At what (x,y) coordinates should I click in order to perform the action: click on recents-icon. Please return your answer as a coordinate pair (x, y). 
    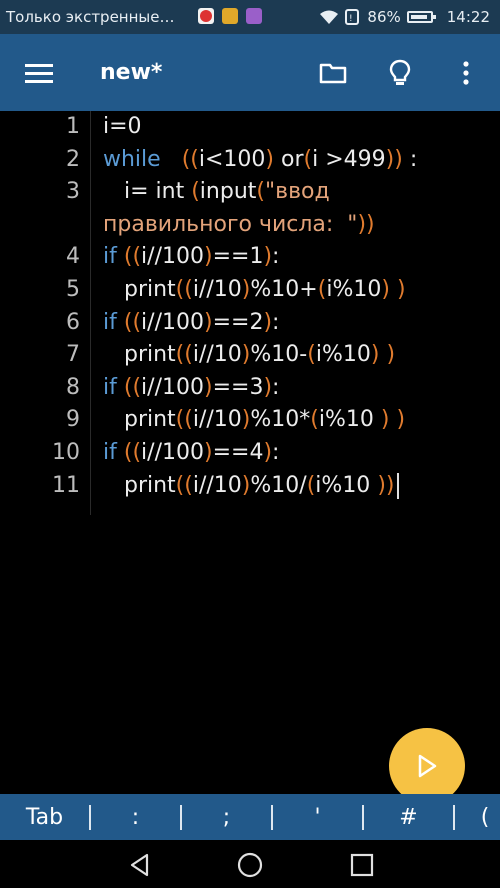
    Looking at the image, I should click on (362, 865).